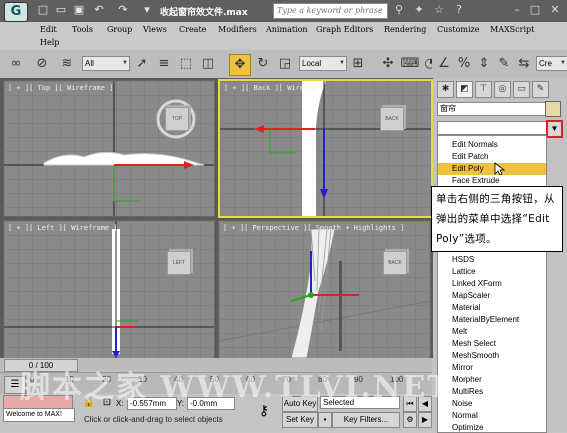  I want to click on new-file-icon: □, so click(43, 10).